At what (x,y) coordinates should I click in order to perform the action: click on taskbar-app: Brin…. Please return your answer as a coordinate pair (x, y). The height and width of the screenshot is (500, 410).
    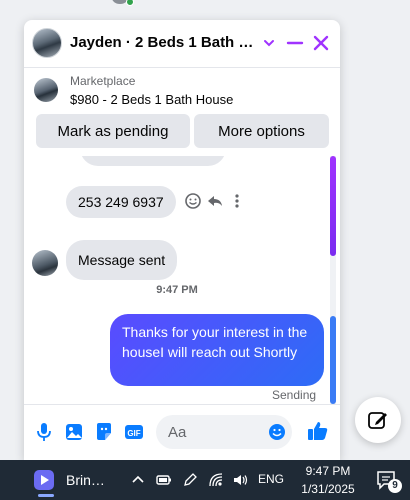
    Looking at the image, I should click on (72, 482).